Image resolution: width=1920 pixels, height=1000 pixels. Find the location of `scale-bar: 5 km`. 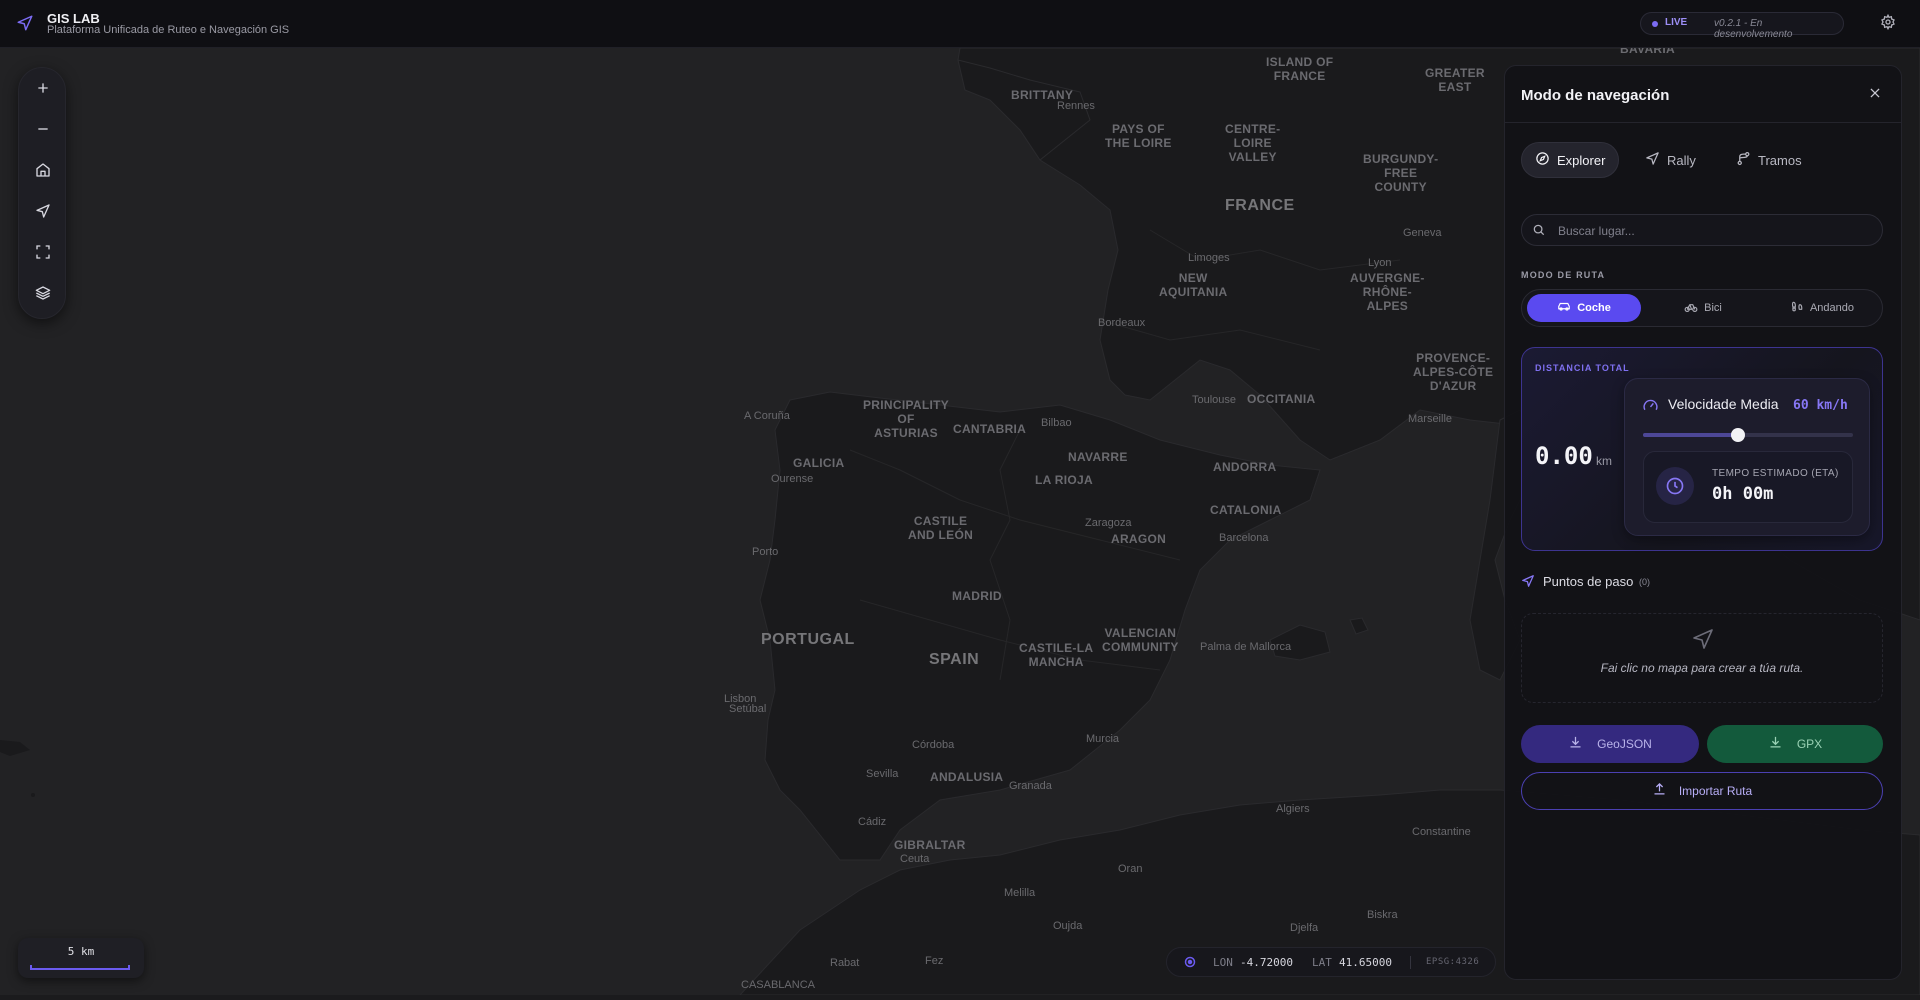

scale-bar: 5 km is located at coordinates (81, 958).